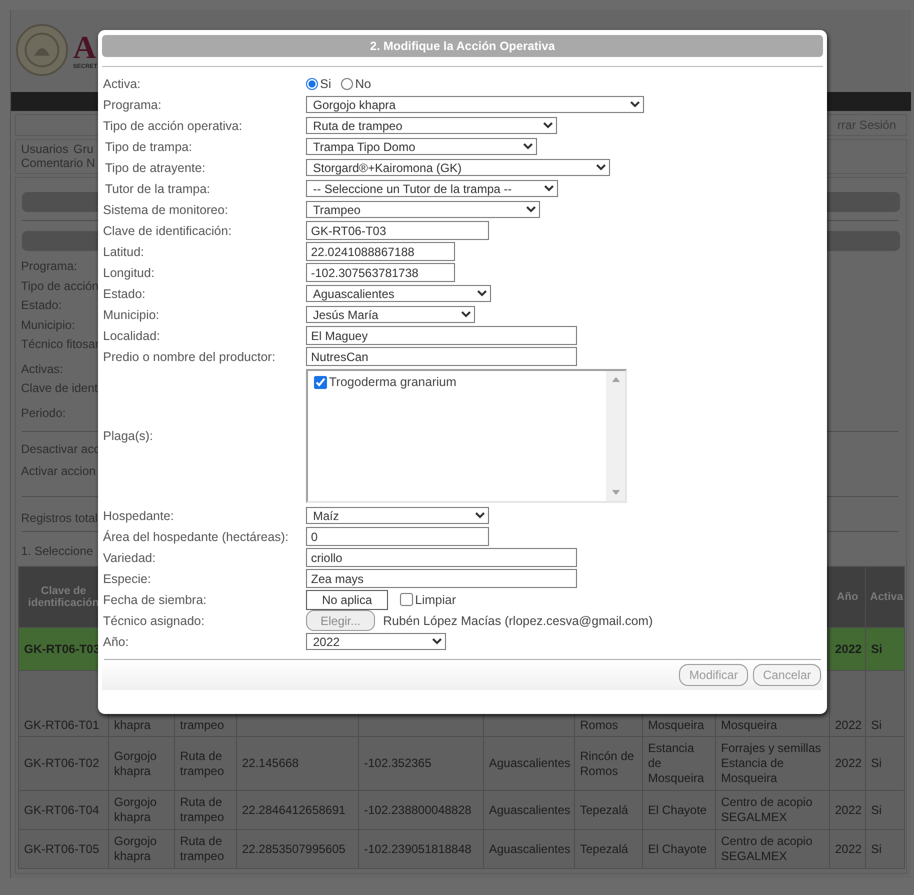 The image size is (914, 895). I want to click on table-cell: GK-RT06-T04, so click(62, 809).